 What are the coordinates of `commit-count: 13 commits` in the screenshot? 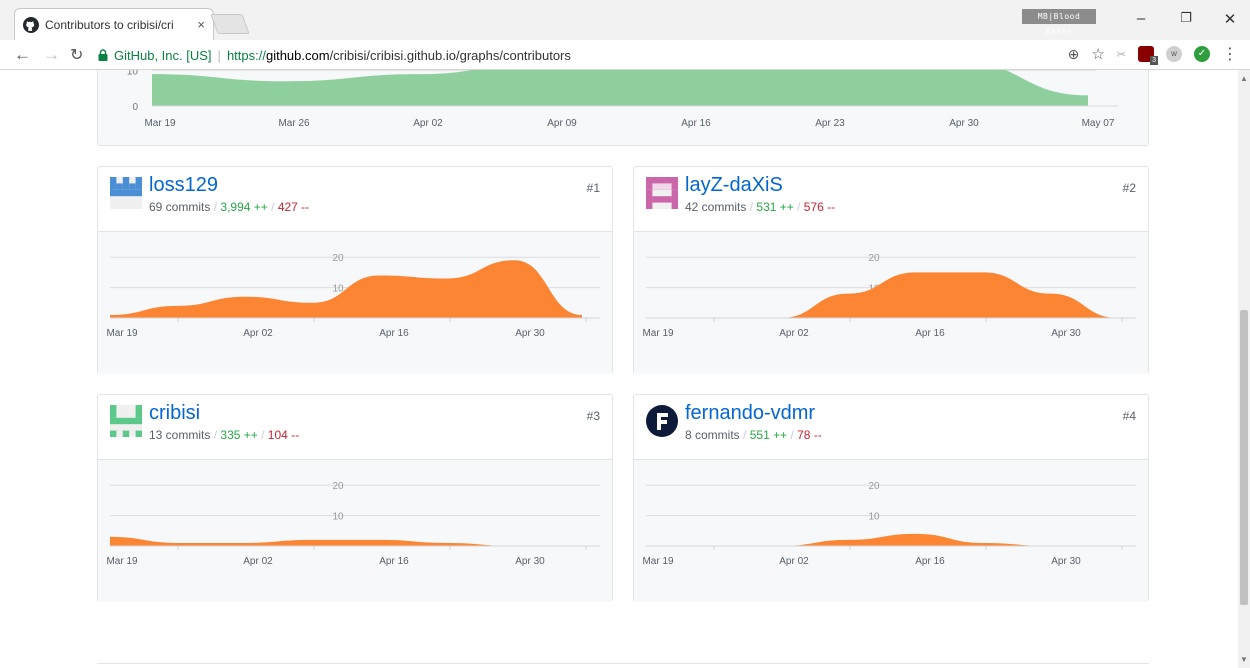 It's located at (179, 435).